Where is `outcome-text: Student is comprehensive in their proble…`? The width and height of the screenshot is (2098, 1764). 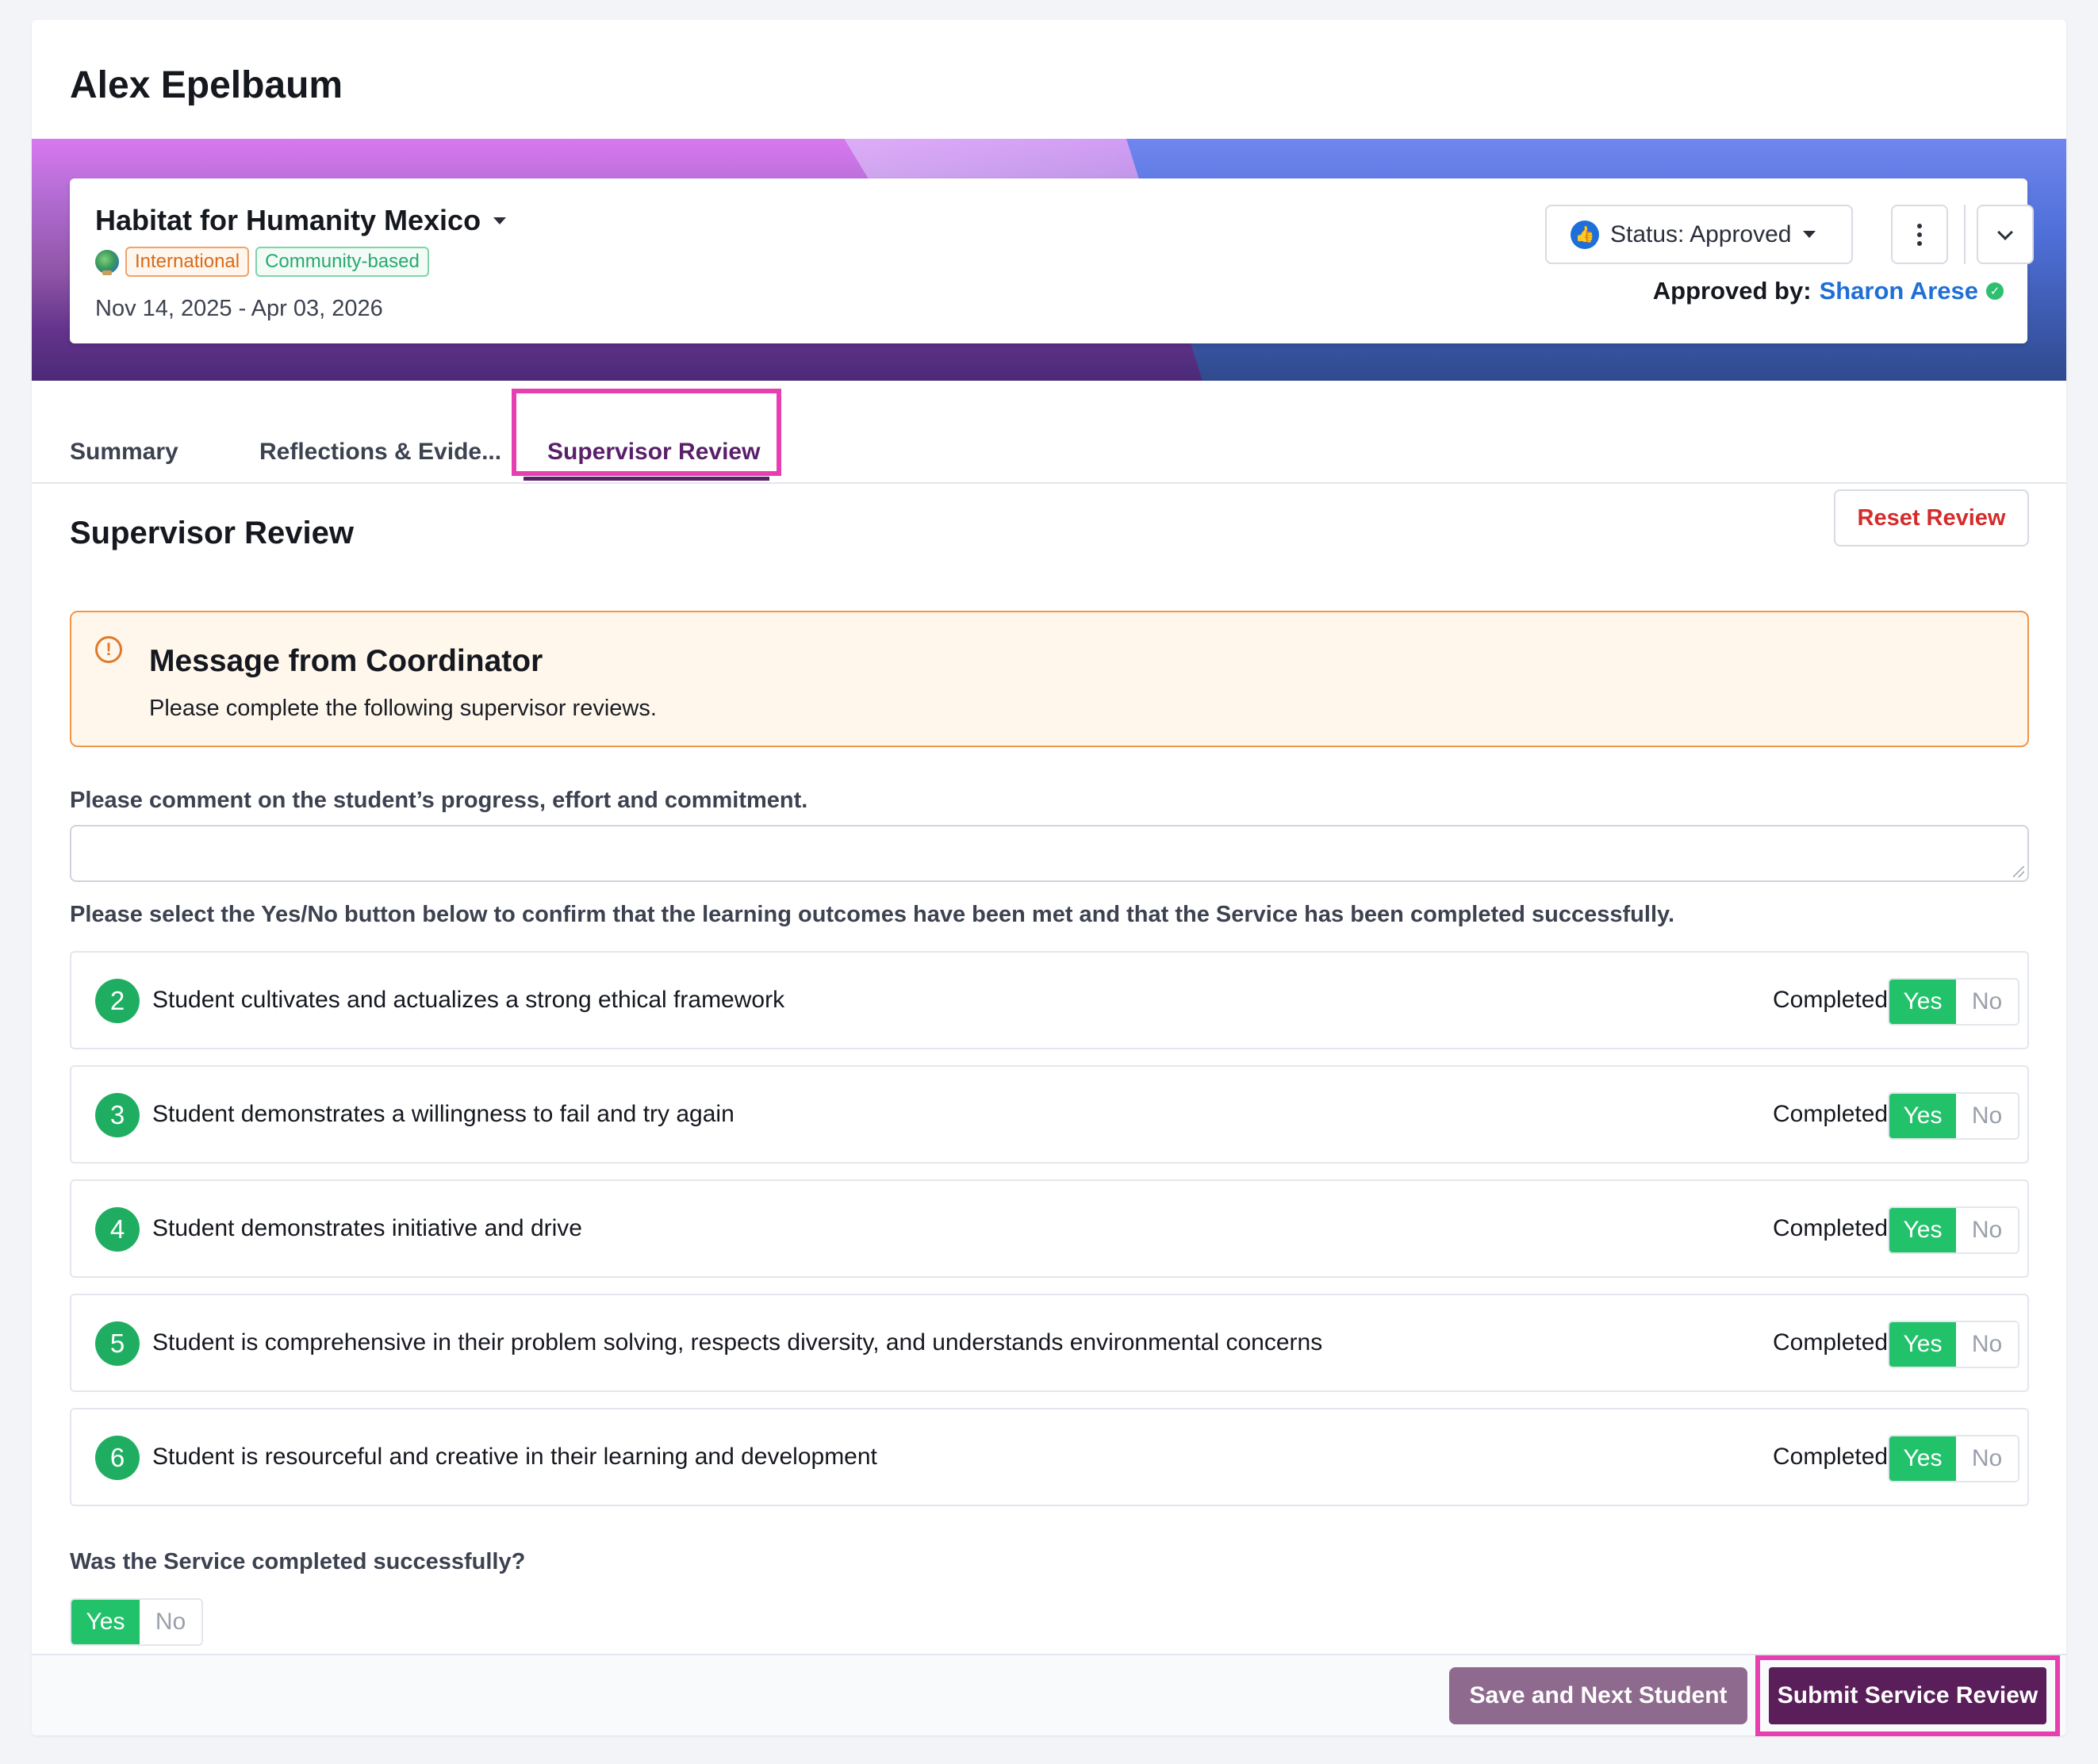
outcome-text: Student is comprehensive in their proble… is located at coordinates (737, 1342).